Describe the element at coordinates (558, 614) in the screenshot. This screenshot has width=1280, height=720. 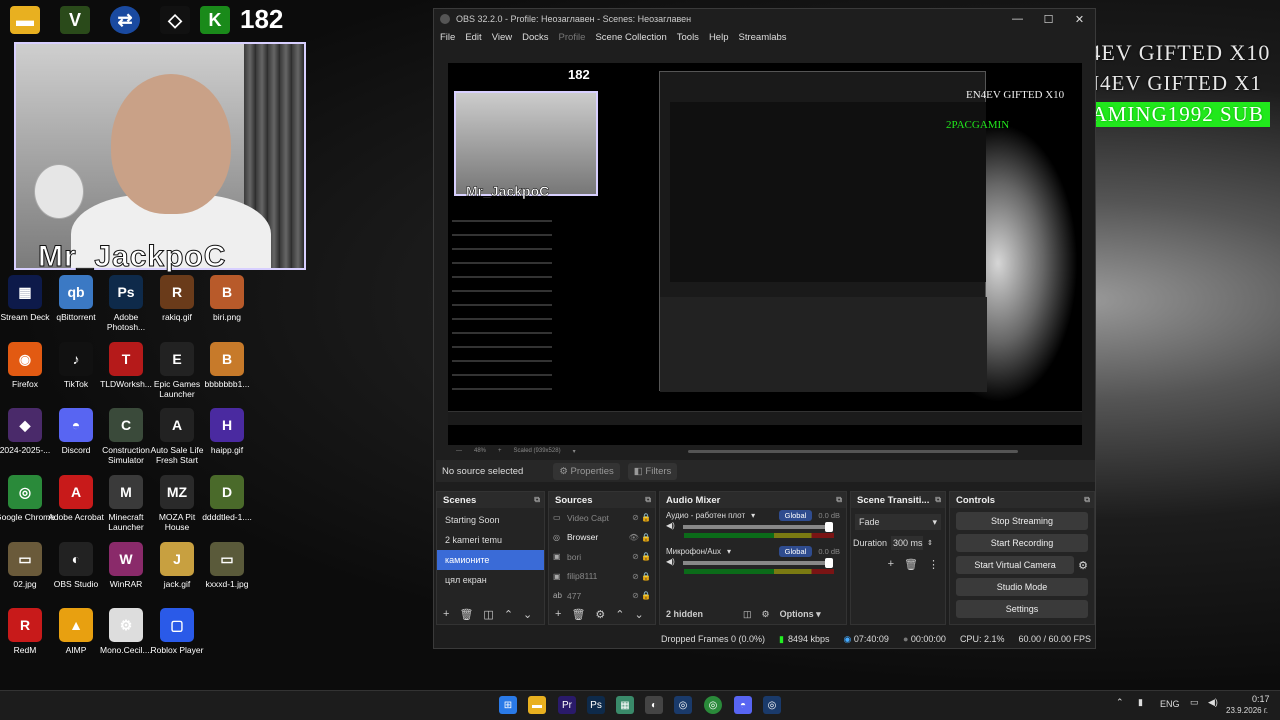
I see `add-source-icon: +` at that location.